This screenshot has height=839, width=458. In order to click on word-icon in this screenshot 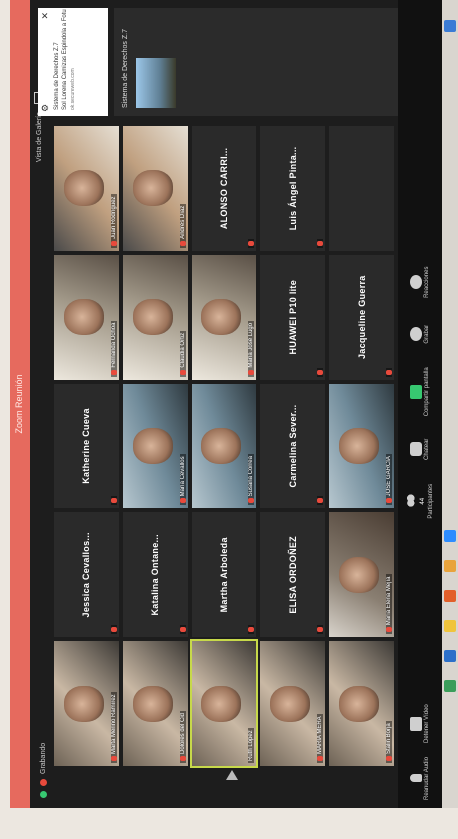, I will do `click(450, 656)`.